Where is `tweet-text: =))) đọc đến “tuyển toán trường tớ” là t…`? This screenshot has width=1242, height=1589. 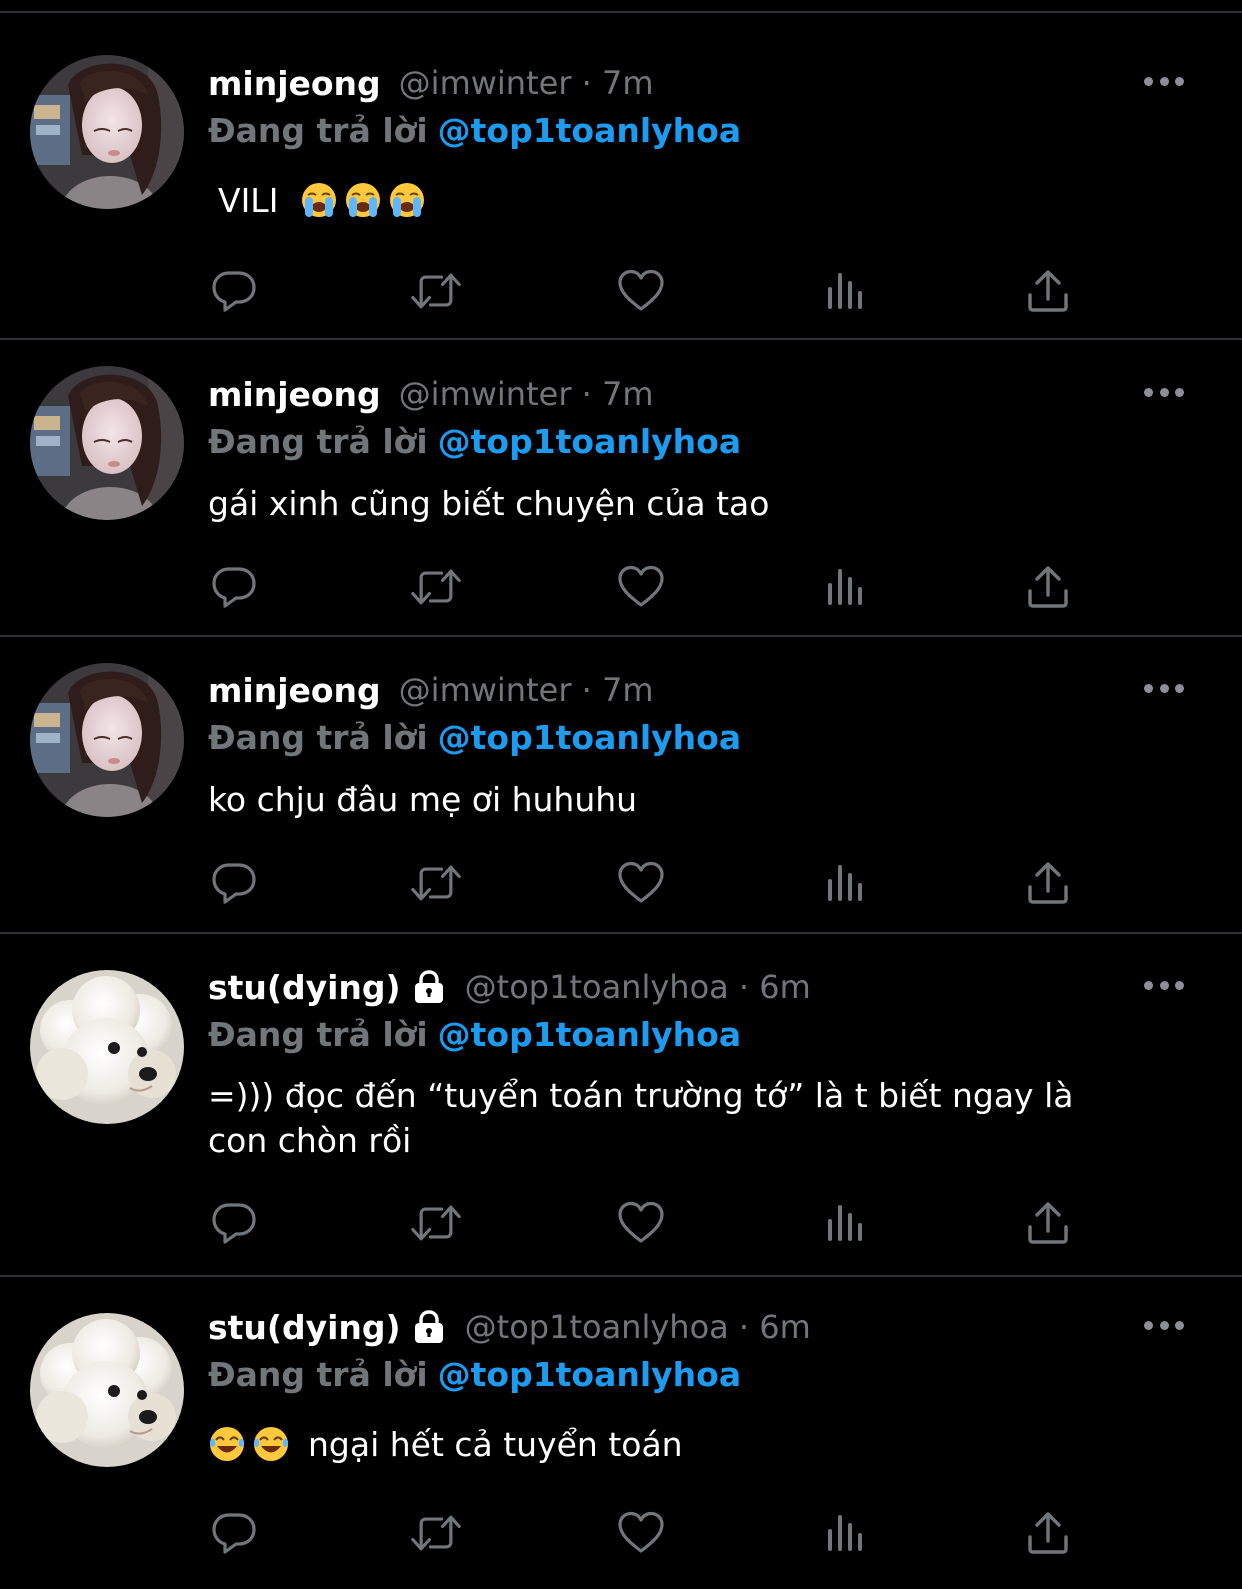 tweet-text: =))) đọc đến “tuyển toán trường tớ” là t… is located at coordinates (708, 1118).